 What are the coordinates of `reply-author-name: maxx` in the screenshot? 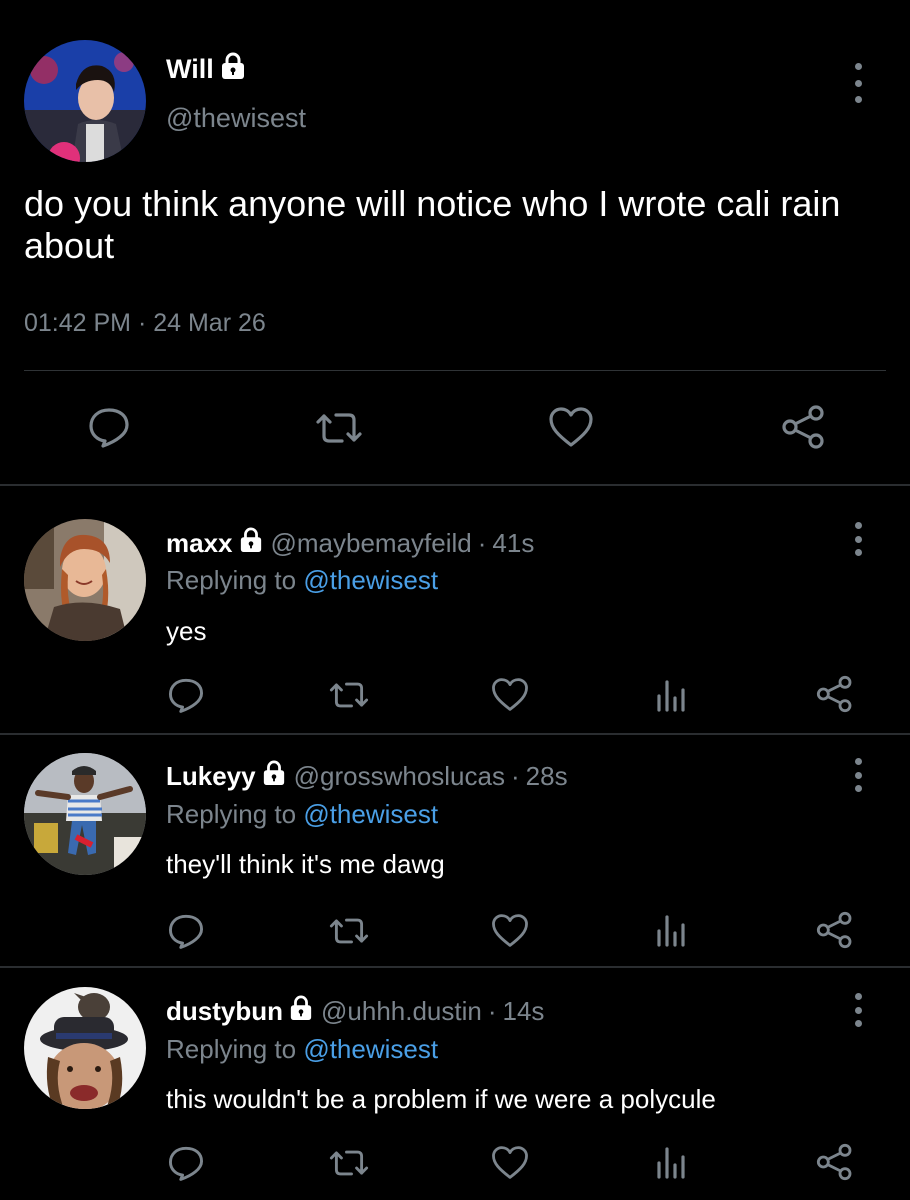 It's located at (199, 543).